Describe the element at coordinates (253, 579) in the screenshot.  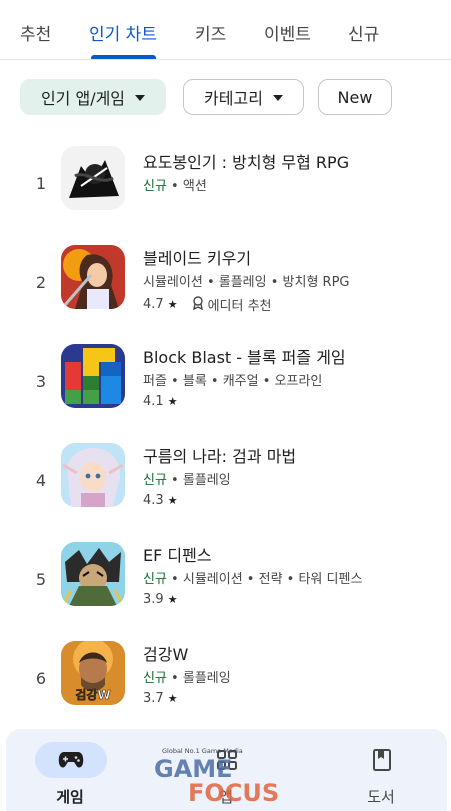
I see `app-tags: 신규 • 시뮬레이션 • 전략 • 타워 디펜스` at that location.